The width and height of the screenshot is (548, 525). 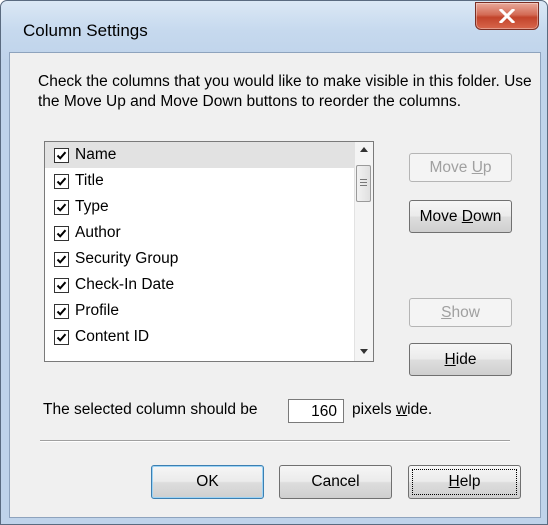 I want to click on cancel-label: Cancel, so click(x=335, y=481).